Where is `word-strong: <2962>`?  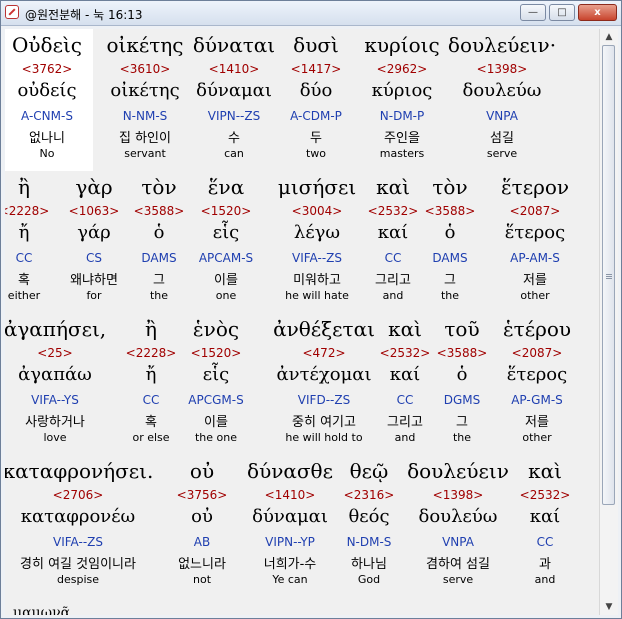 word-strong: <2962> is located at coordinates (402, 69).